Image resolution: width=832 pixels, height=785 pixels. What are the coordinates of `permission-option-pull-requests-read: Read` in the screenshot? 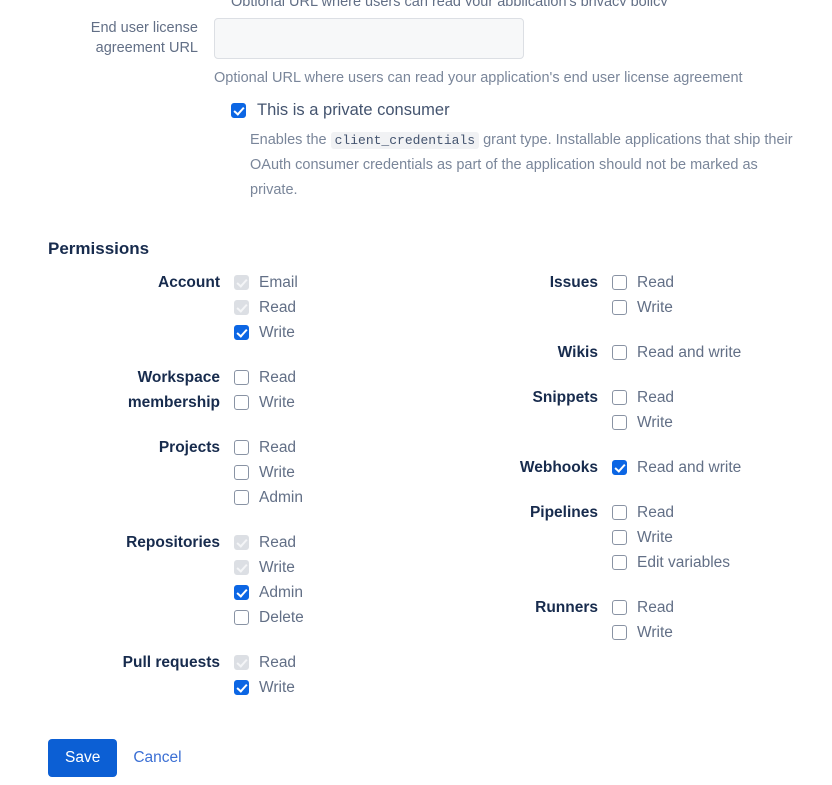 It's located at (265, 662).